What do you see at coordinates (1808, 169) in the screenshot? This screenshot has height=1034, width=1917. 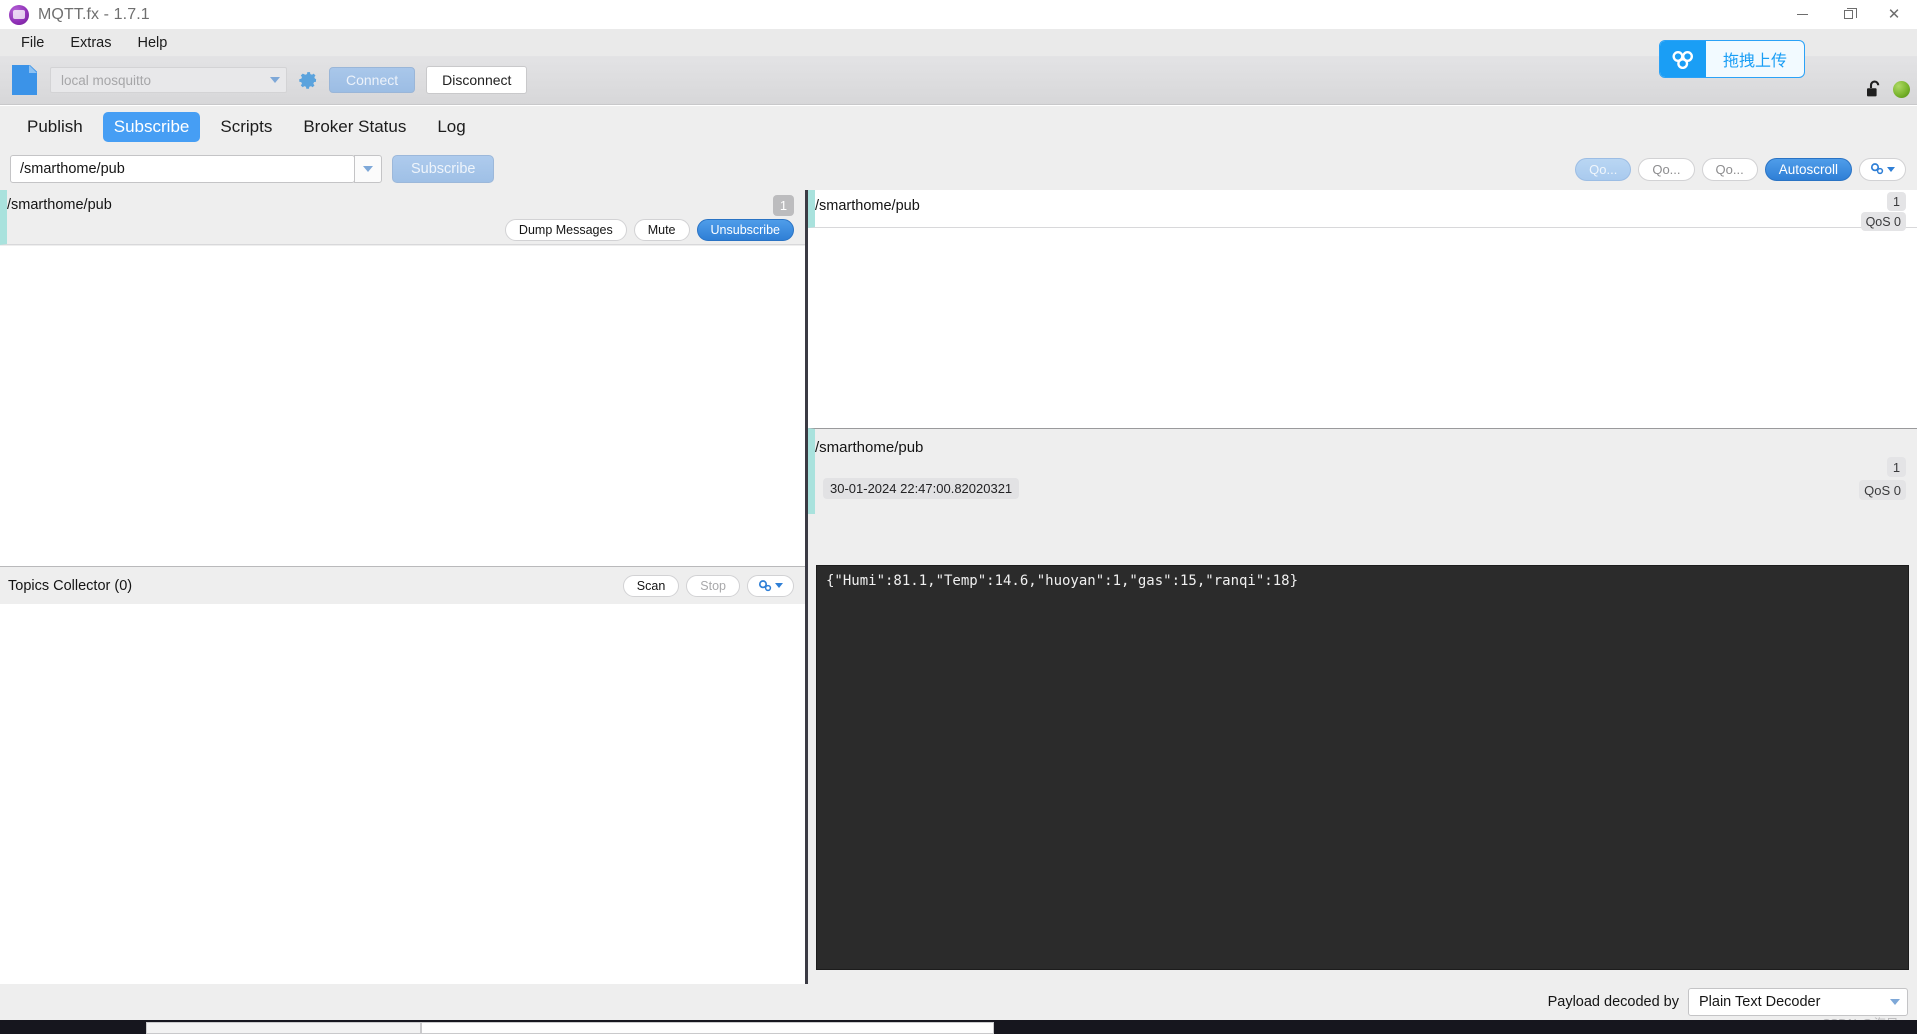 I see `autoscroll-button: Autoscroll` at bounding box center [1808, 169].